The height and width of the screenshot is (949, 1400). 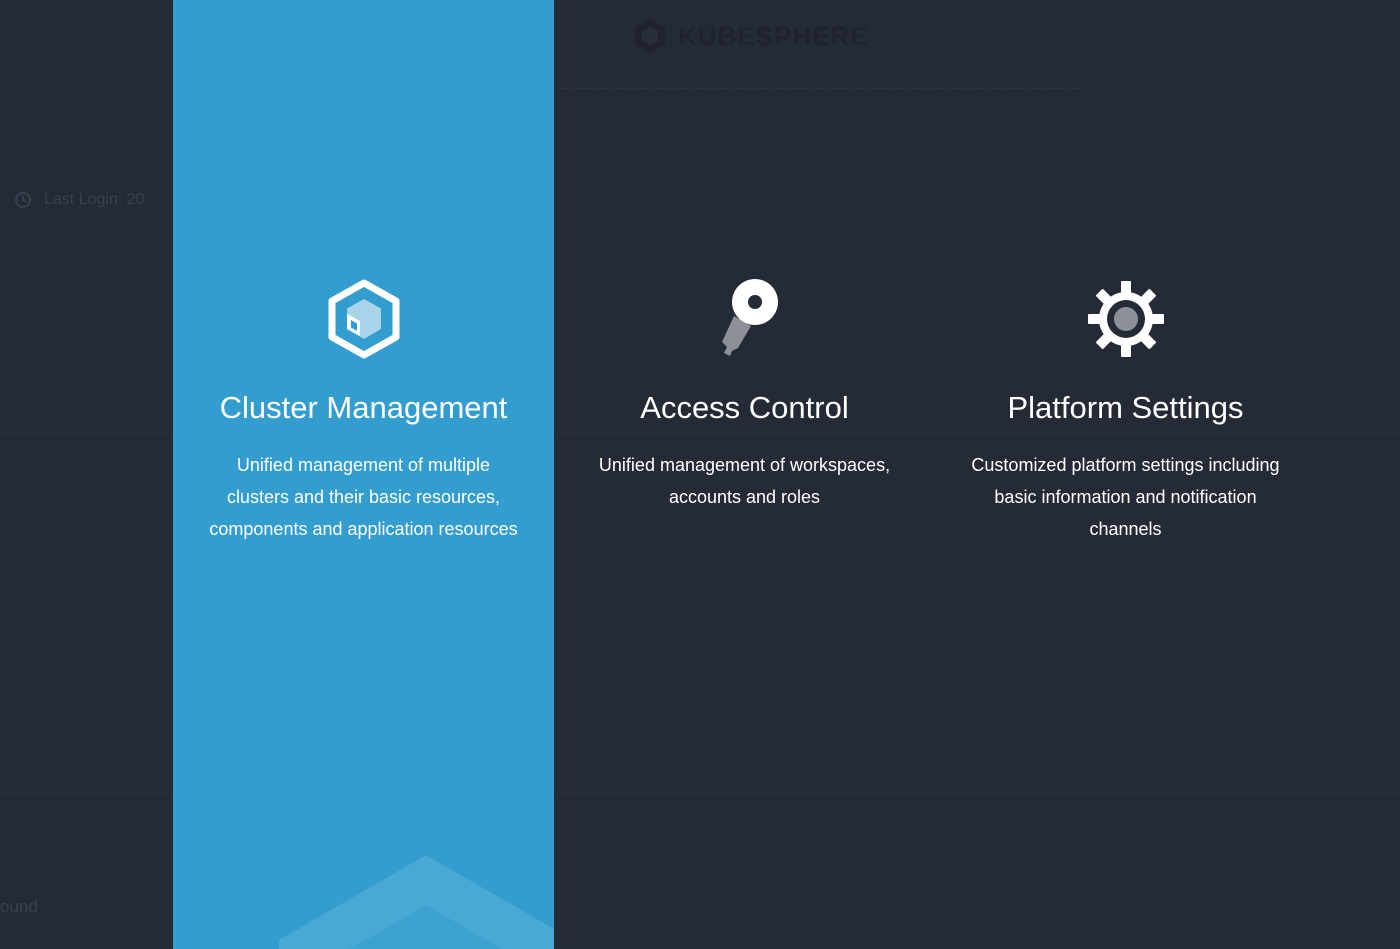 I want to click on key-icon, so click(x=749, y=317).